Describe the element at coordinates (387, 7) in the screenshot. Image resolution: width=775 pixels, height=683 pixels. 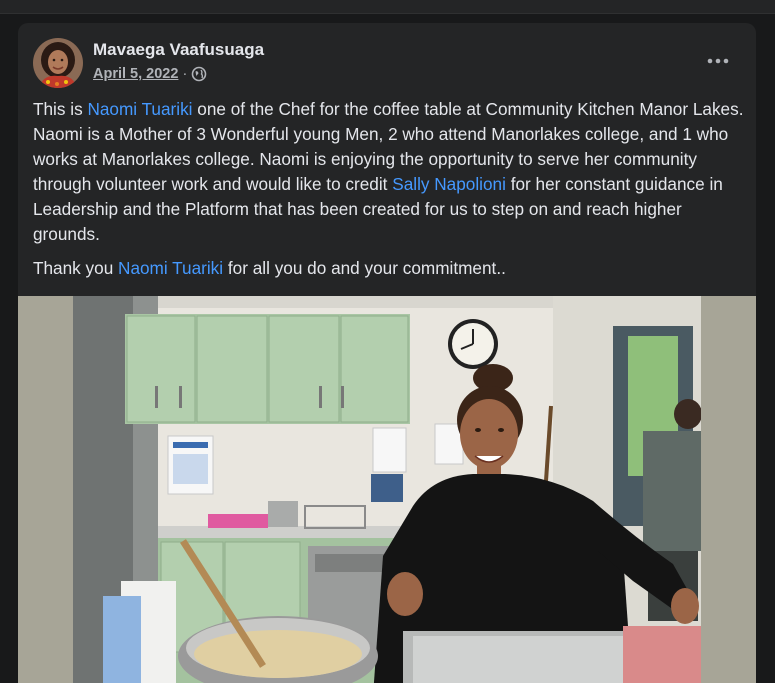
I see `top-bar` at that location.